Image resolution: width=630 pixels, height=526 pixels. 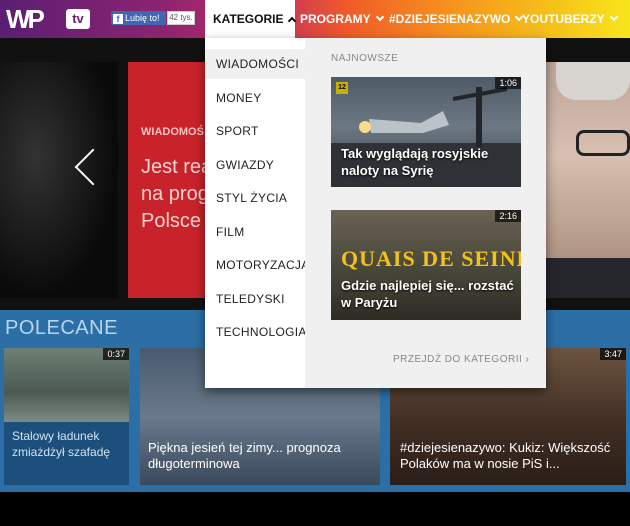 What do you see at coordinates (255, 232) in the screenshot?
I see `category-item-film: FILM` at bounding box center [255, 232].